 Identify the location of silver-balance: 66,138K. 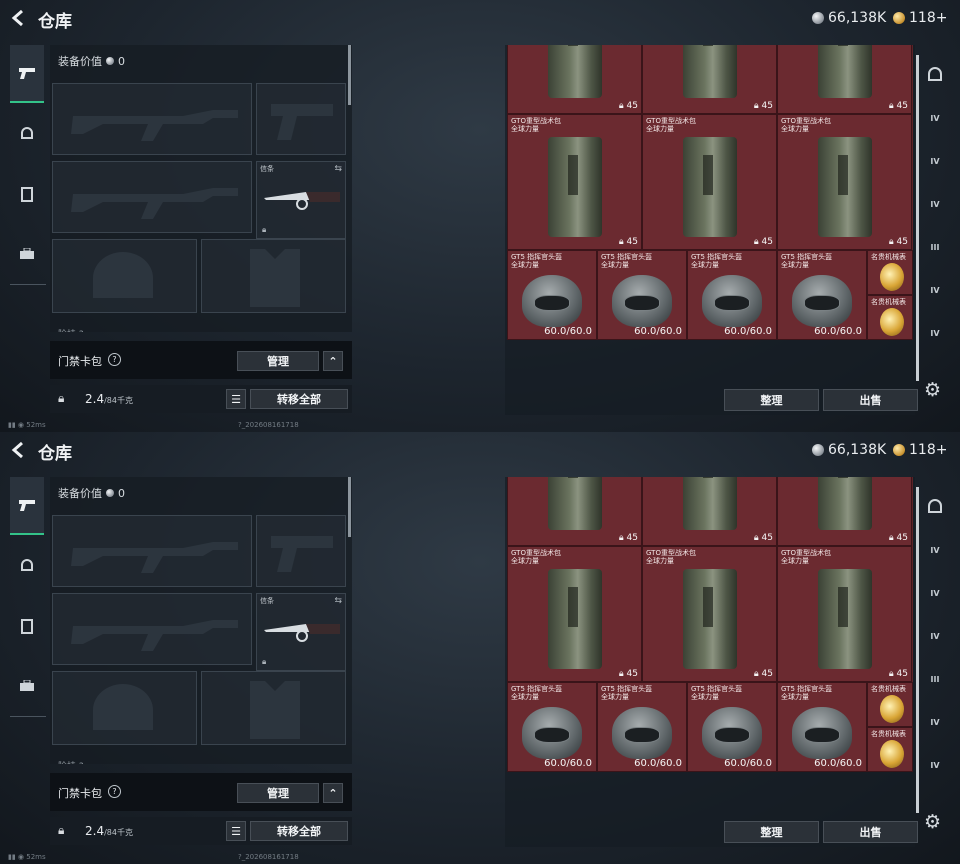
(849, 18).